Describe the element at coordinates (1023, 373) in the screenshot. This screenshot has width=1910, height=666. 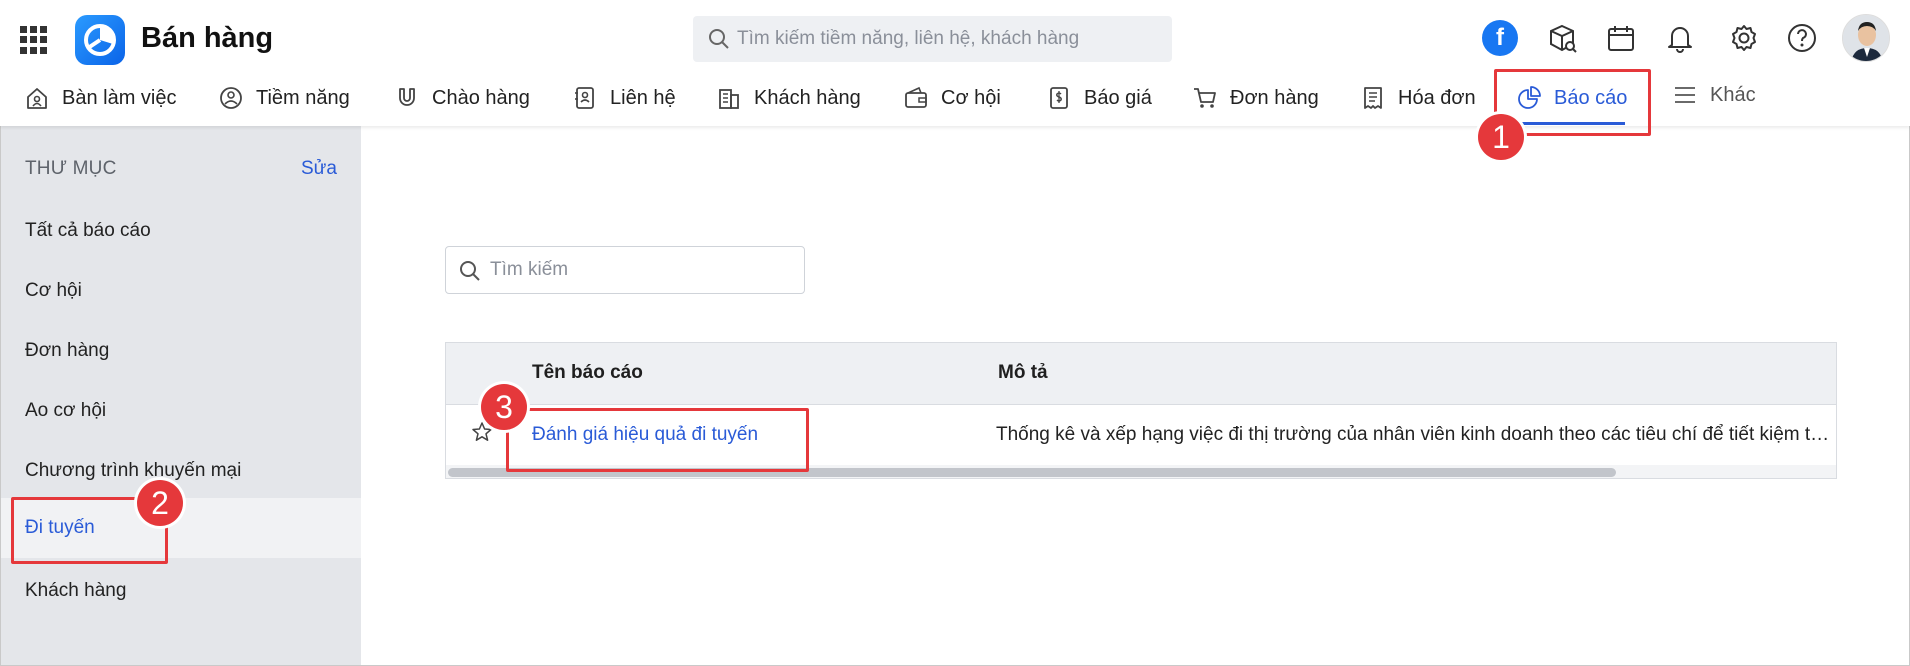
I see `column-header-description: Mô tả` at that location.